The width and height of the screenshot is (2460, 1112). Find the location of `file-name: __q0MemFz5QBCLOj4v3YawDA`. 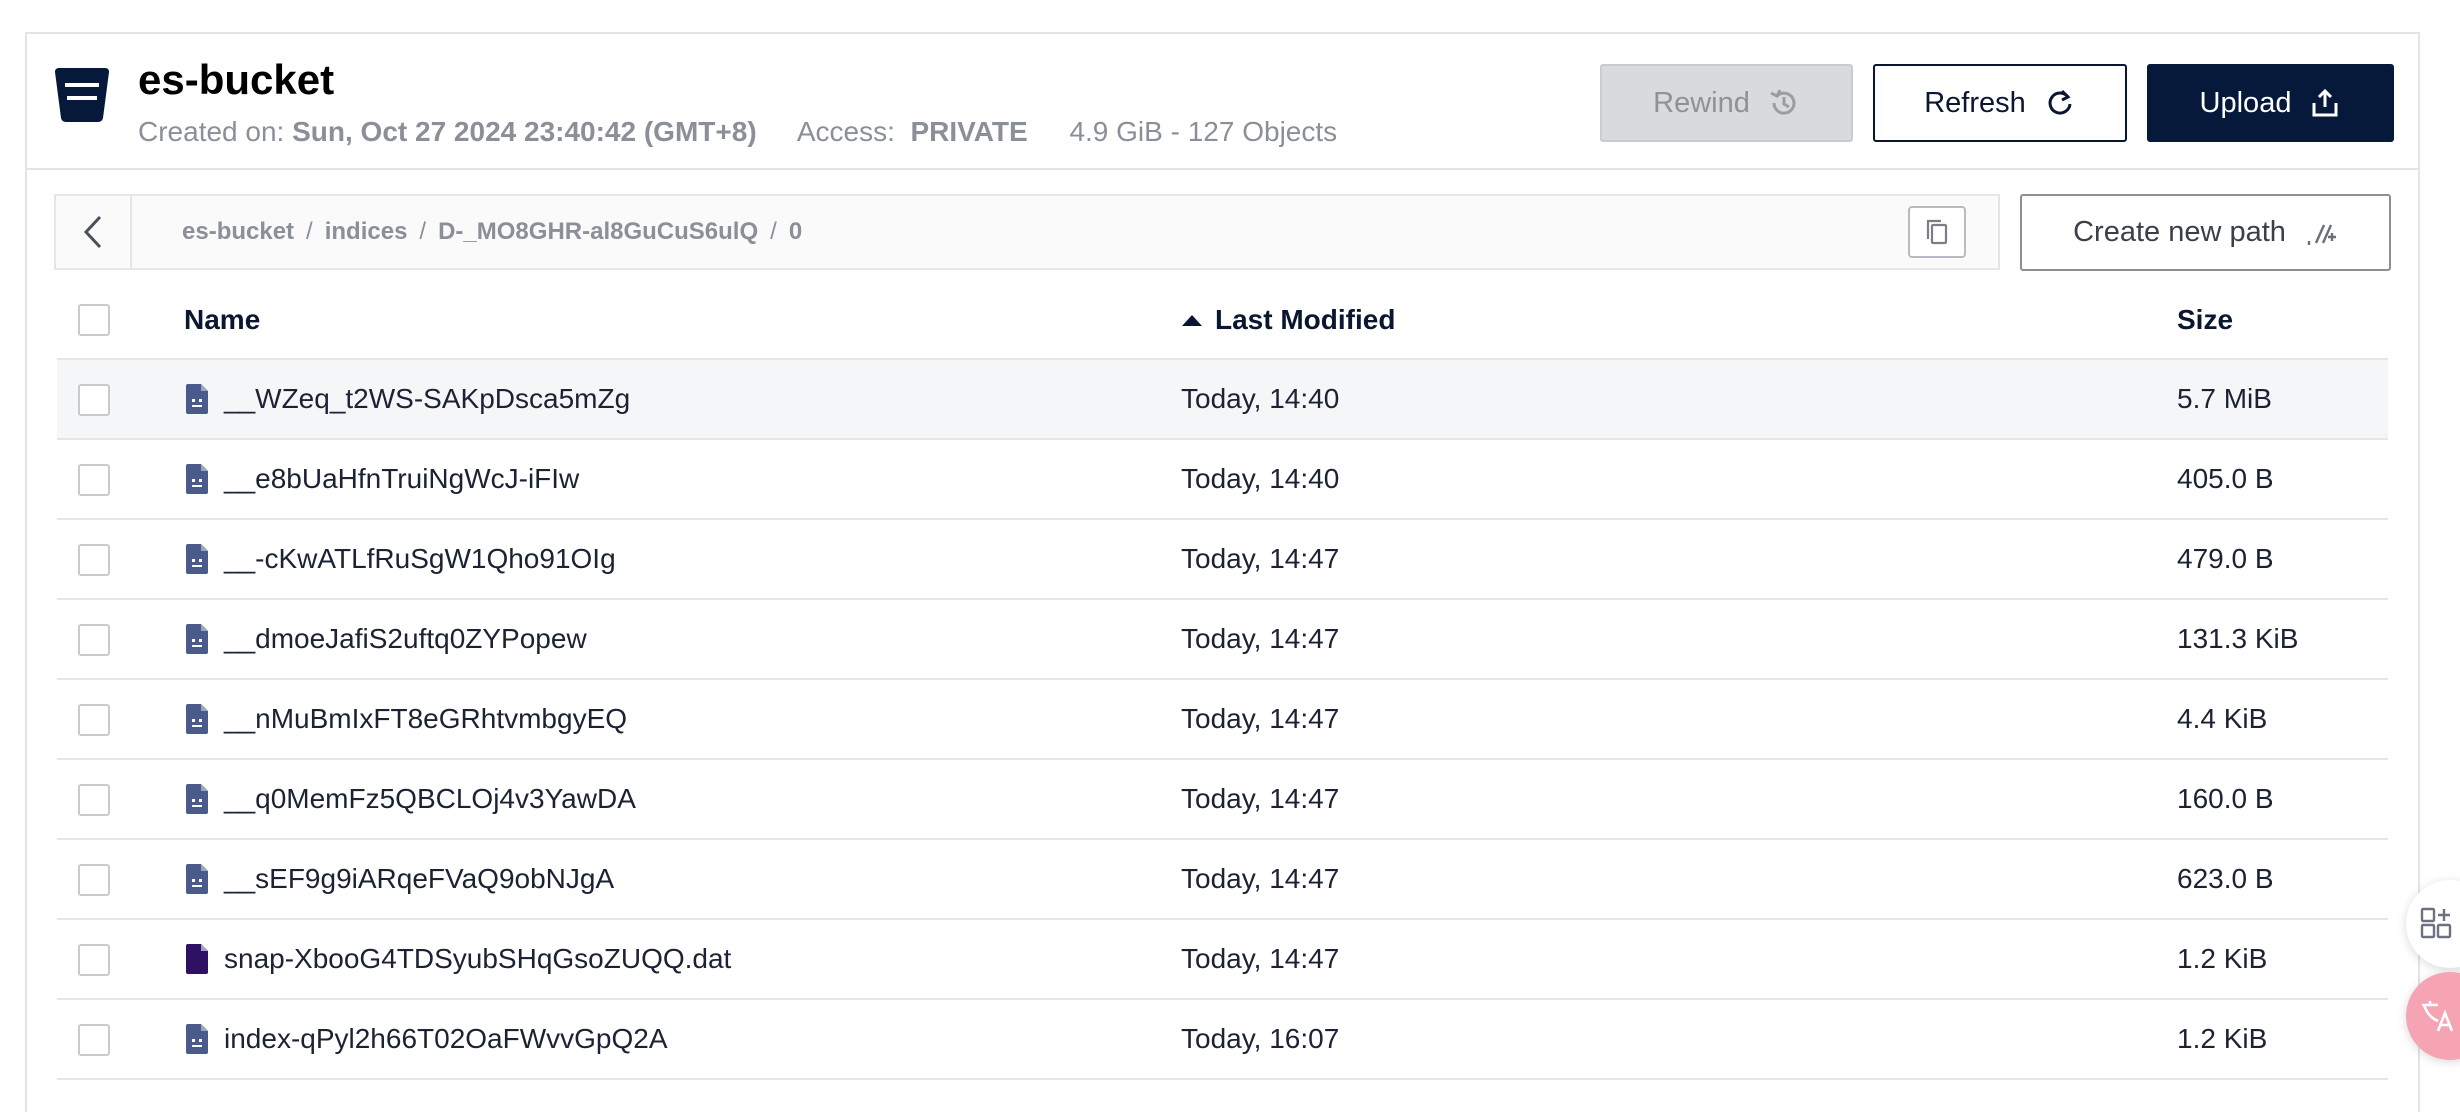

file-name: __q0MemFz5QBCLOj4v3YawDA is located at coordinates (430, 798).